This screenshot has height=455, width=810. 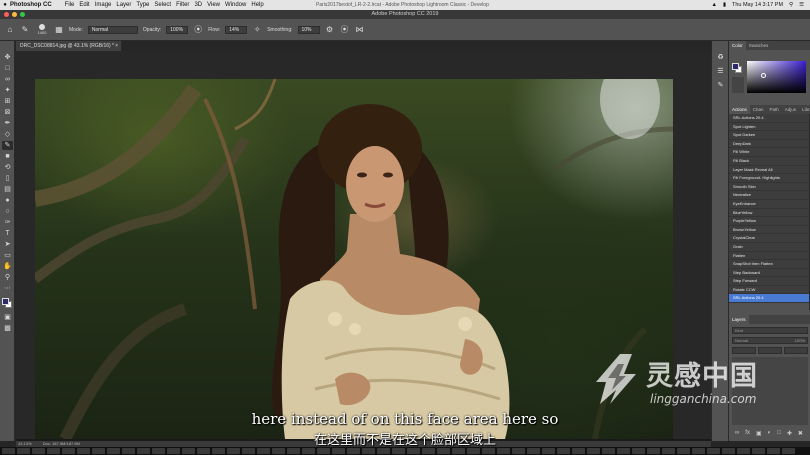 I want to click on action-item: Neutralize, so click(x=769, y=195).